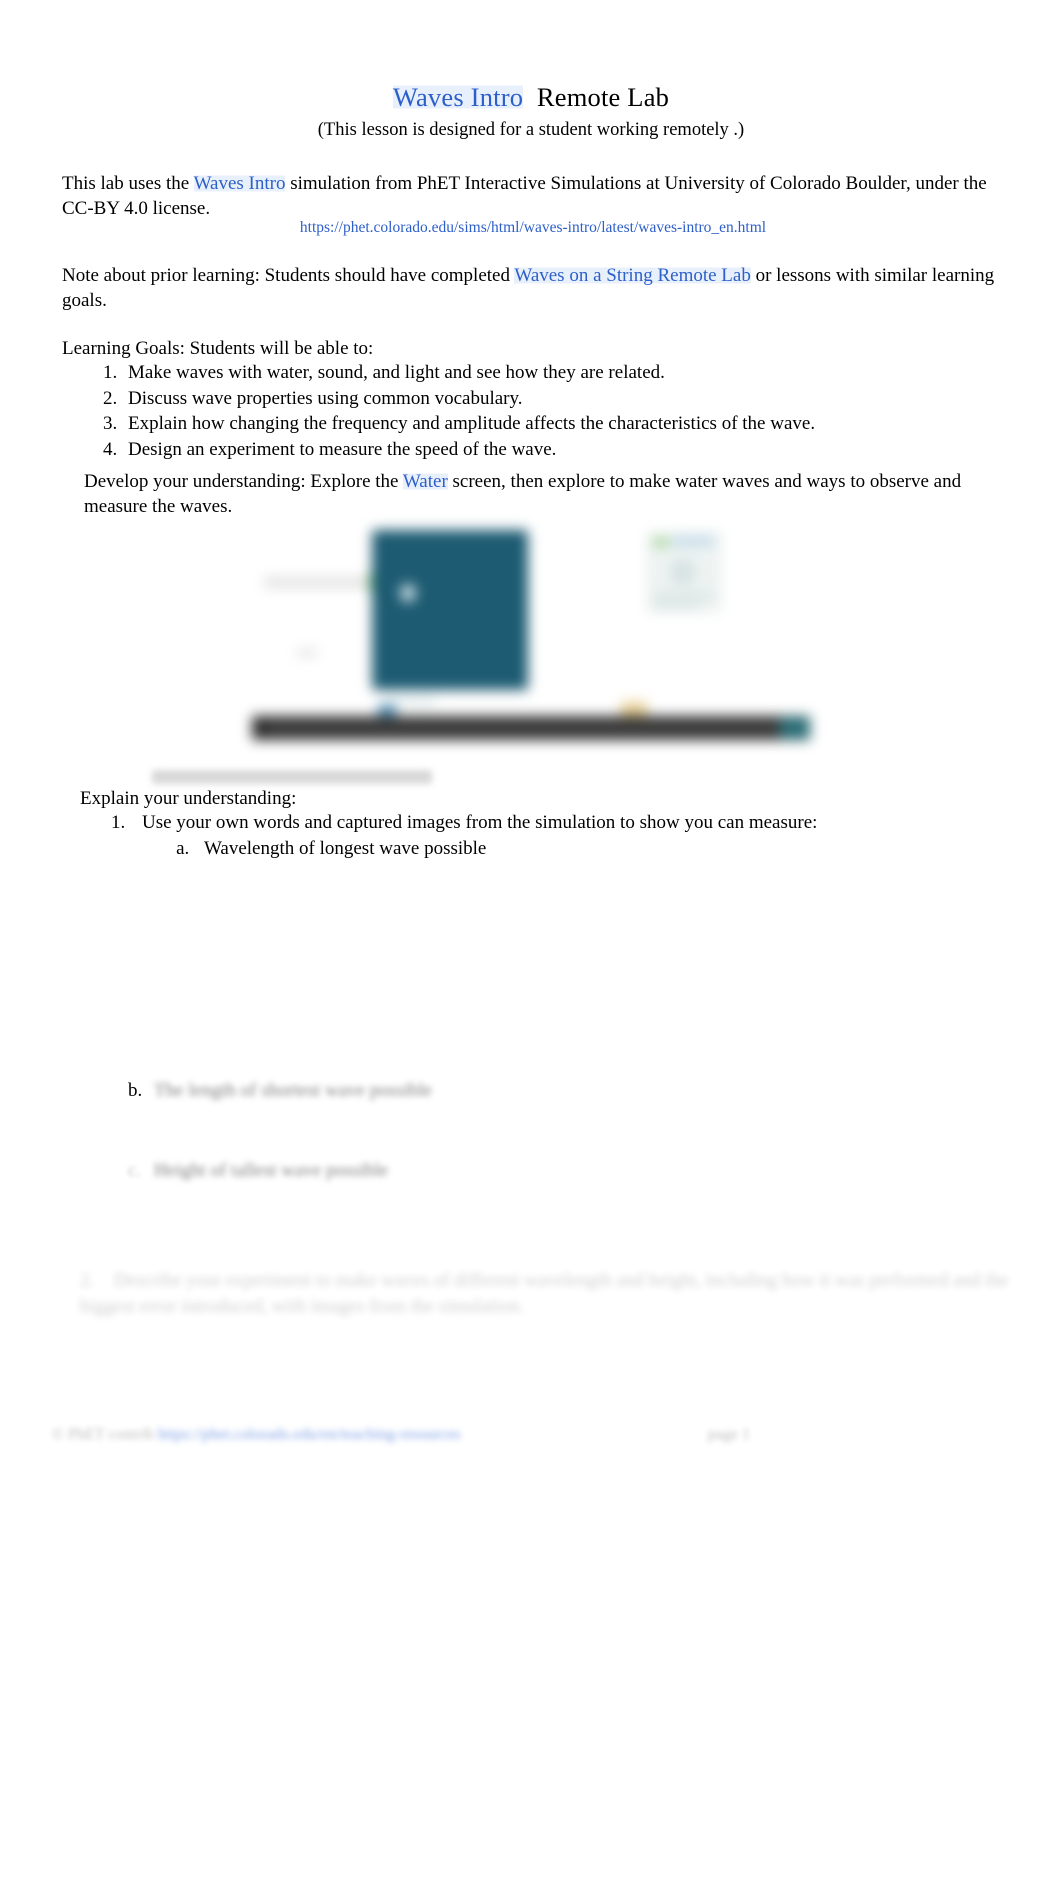 Image resolution: width=1062 pixels, height=1880 pixels. I want to click on explain-item-2-marker: 2., so click(87, 1280).